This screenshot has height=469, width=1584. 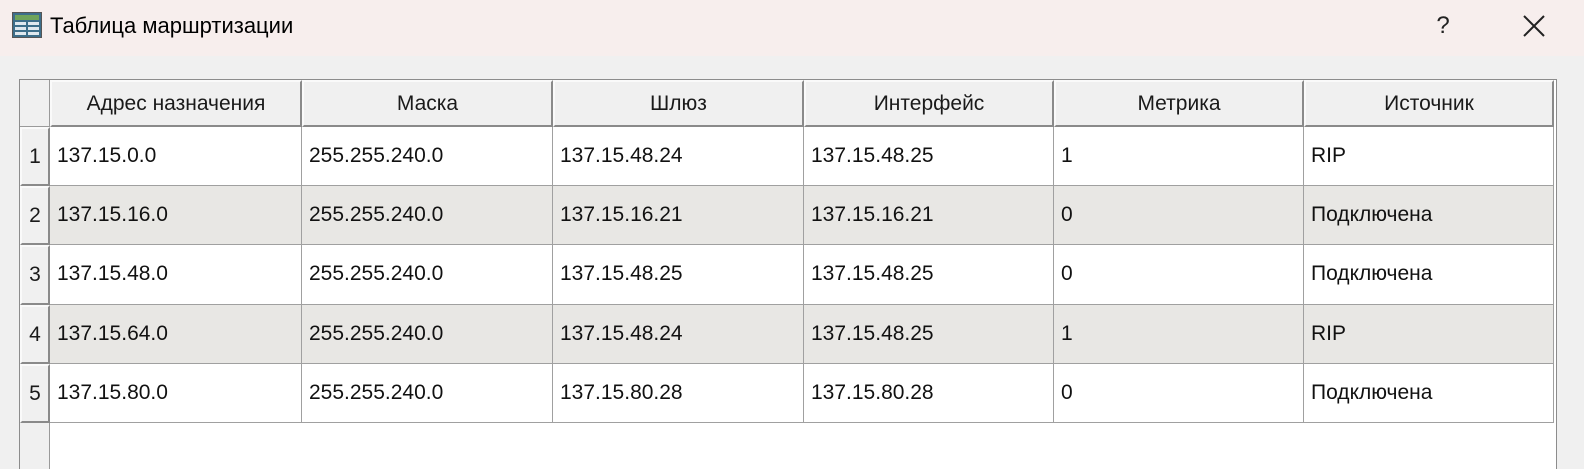 I want to click on row-header: 2, so click(x=35, y=216).